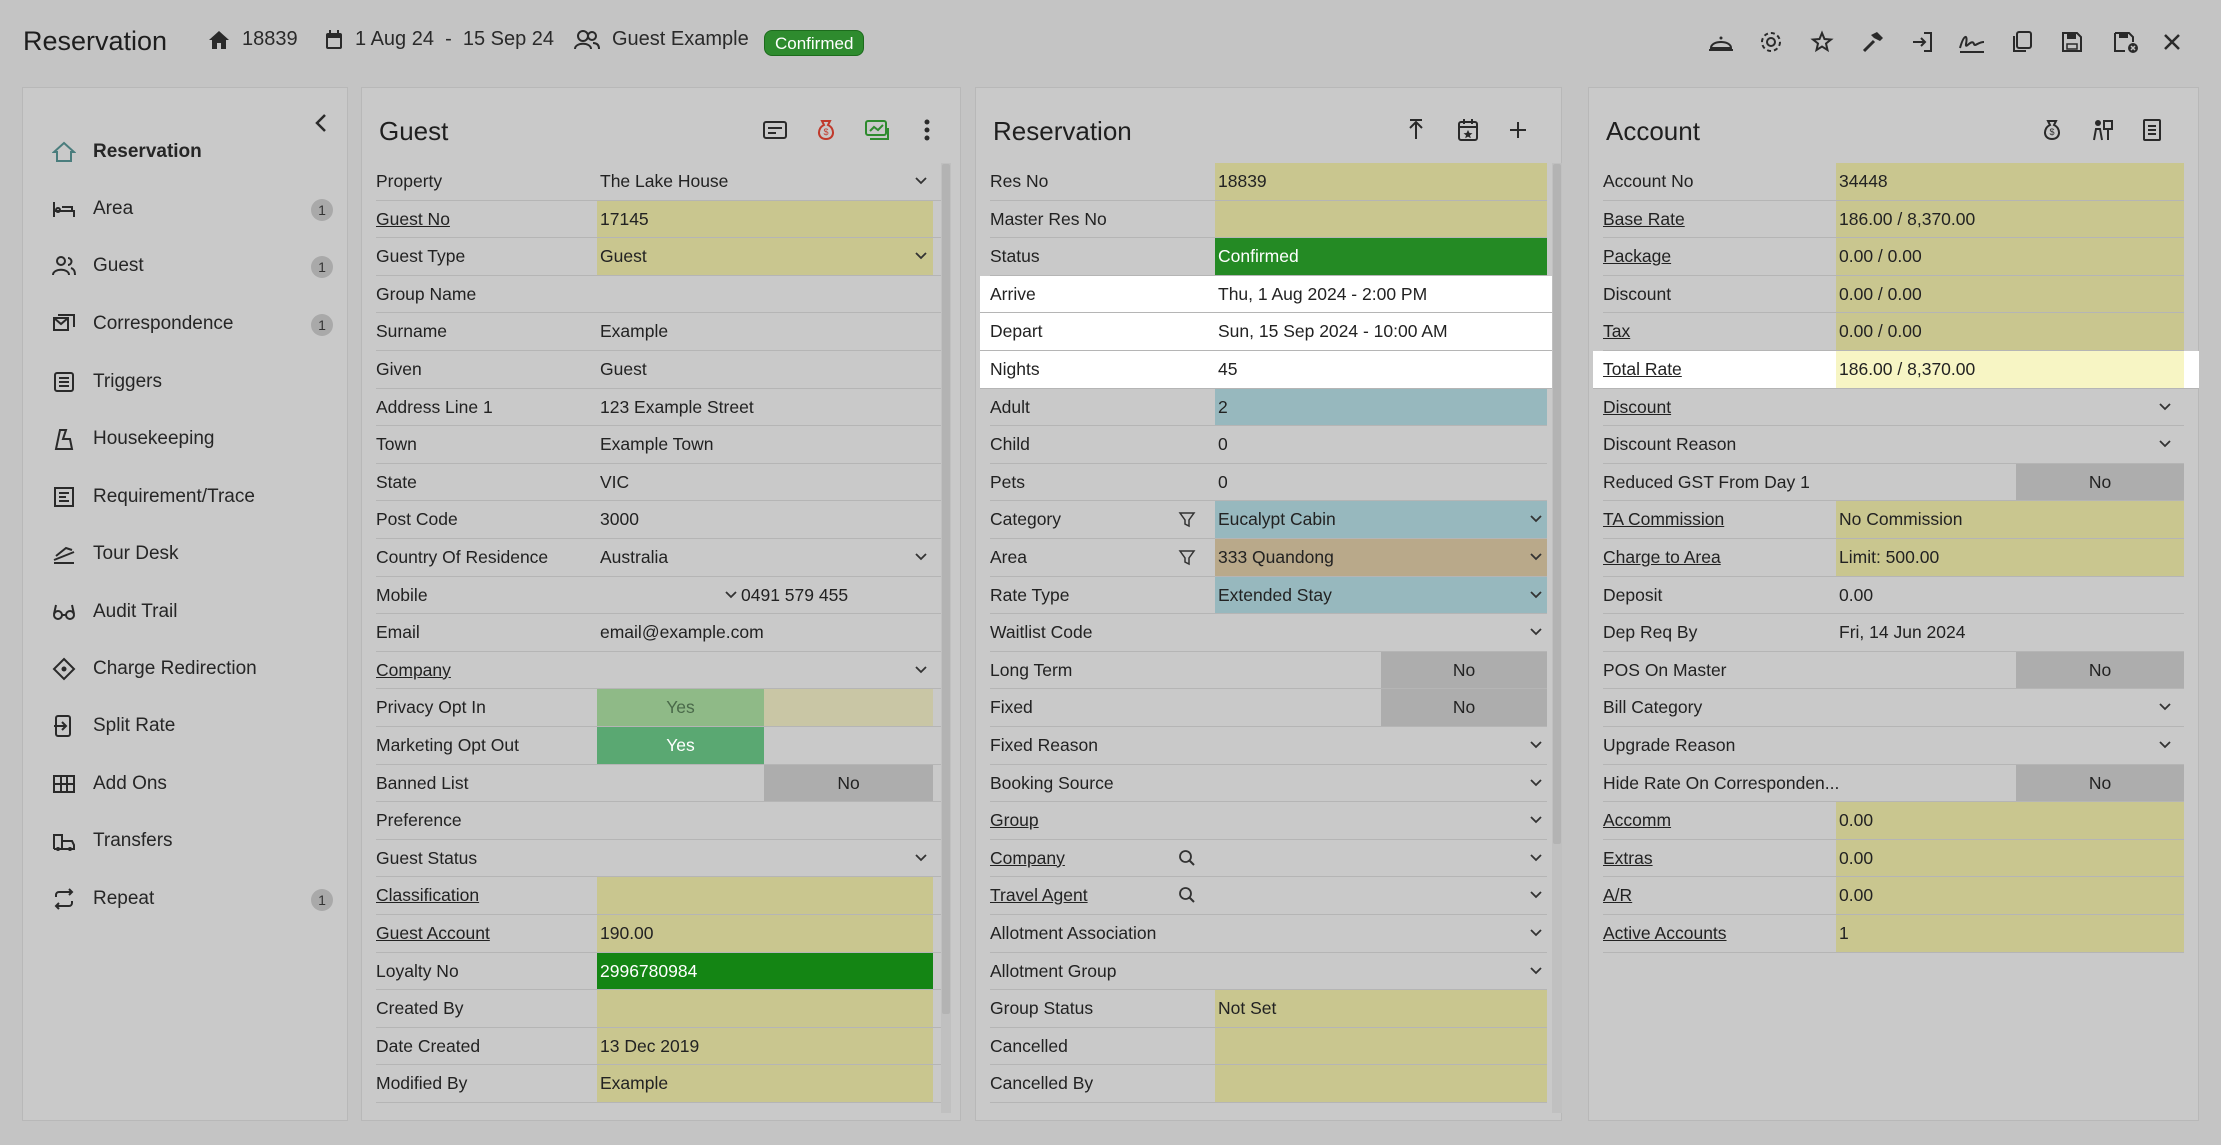  What do you see at coordinates (2072, 42) in the screenshot?
I see `save-icon` at bounding box center [2072, 42].